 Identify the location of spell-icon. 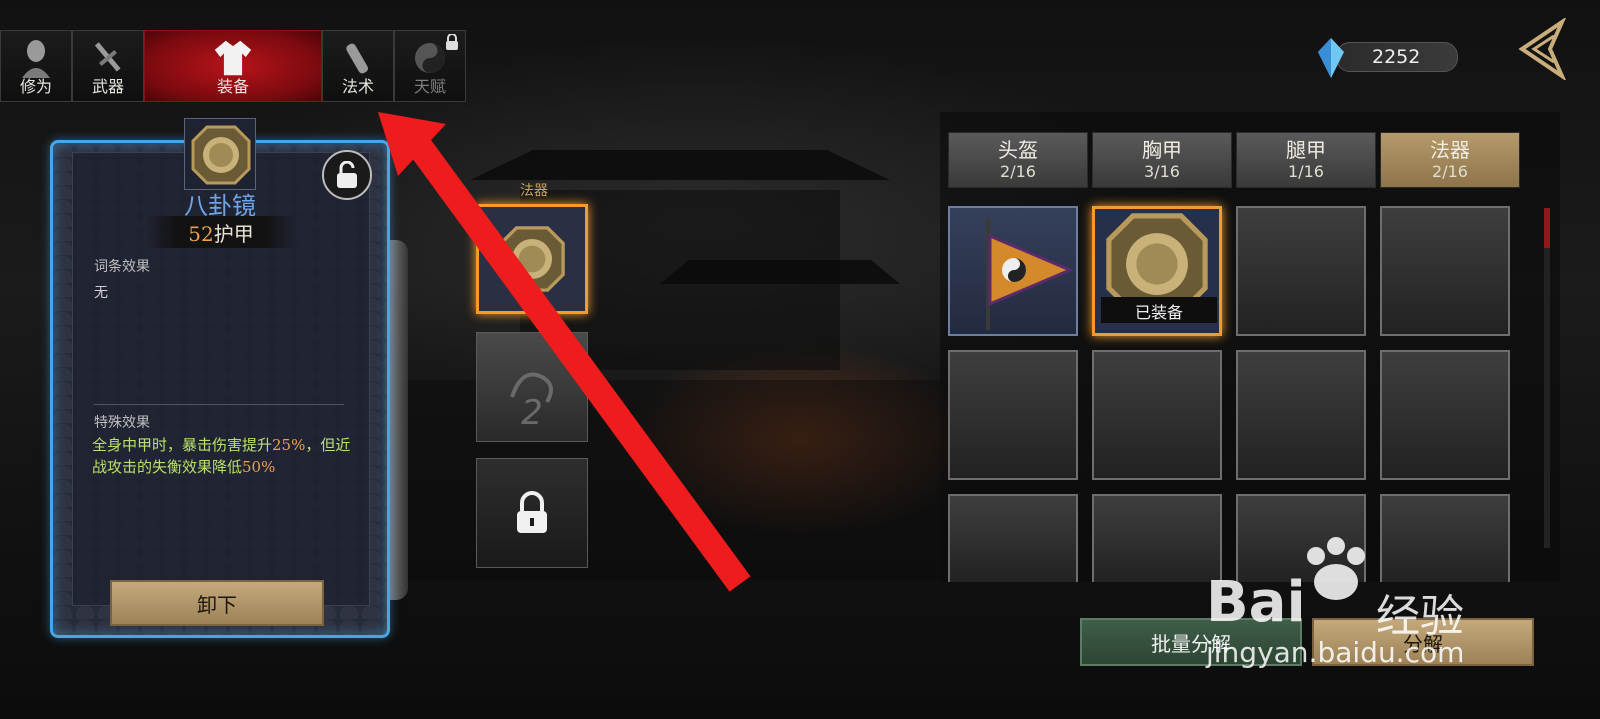
(358, 58).